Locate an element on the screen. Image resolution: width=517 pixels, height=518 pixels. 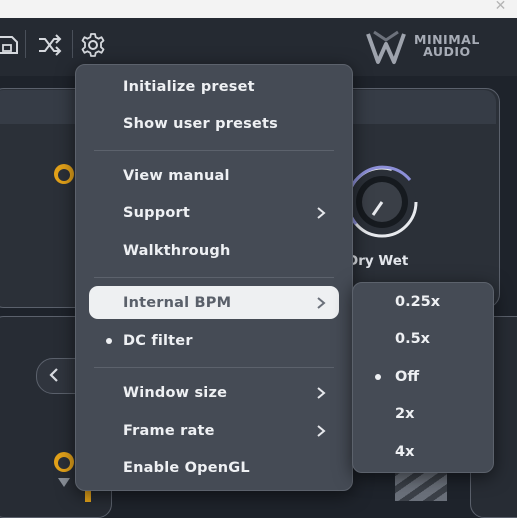
submenu-item-2x: 2x is located at coordinates (423, 414).